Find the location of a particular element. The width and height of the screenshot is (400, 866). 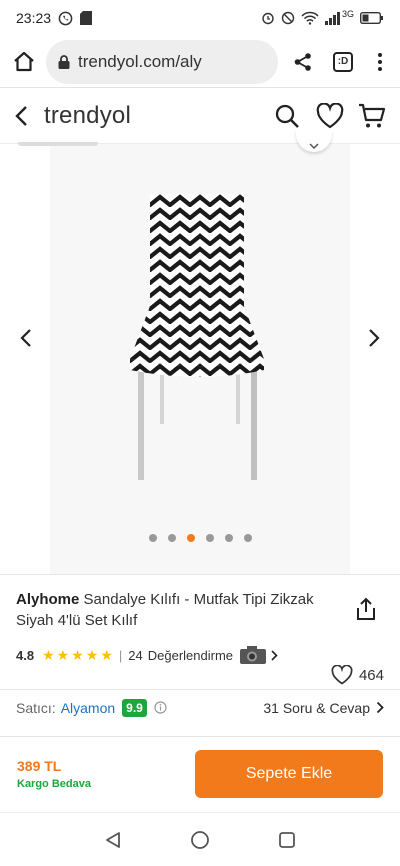

previous-image-button is located at coordinates (26, 338).